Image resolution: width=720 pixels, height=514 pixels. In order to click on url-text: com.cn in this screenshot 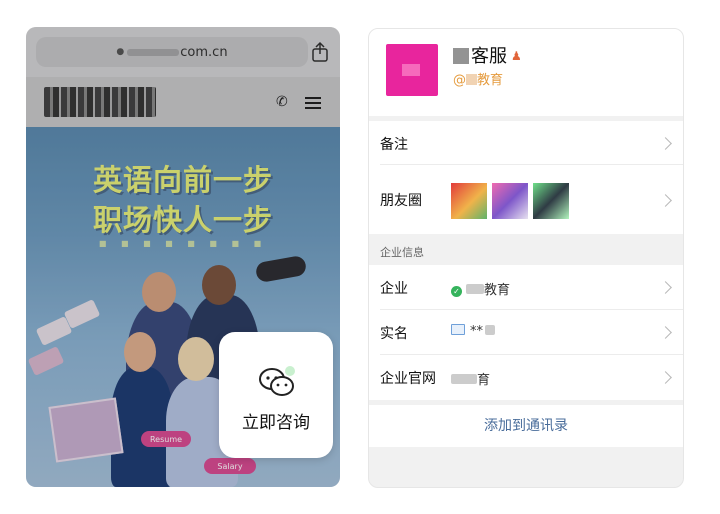, I will do `click(204, 52)`.